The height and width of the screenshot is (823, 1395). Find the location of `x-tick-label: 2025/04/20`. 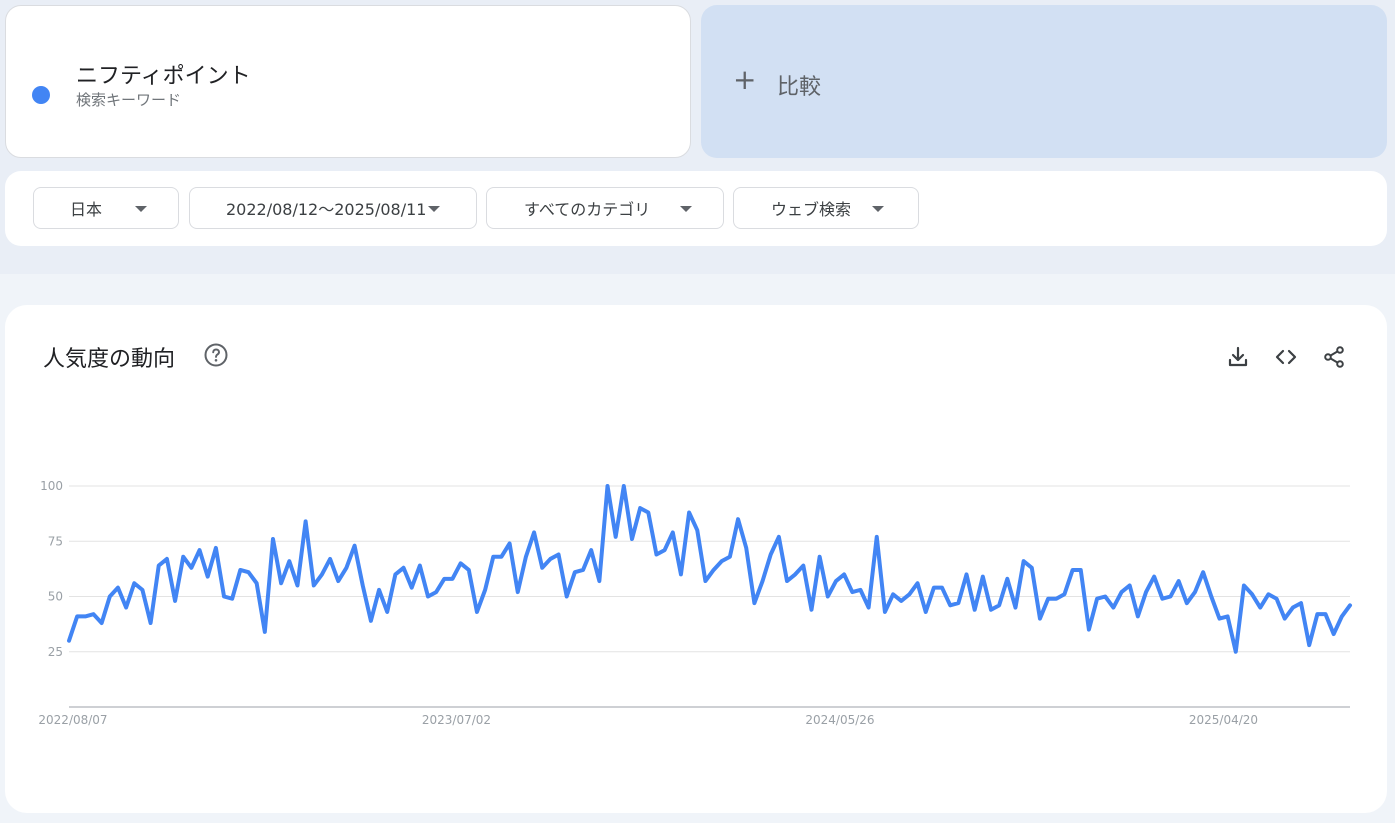

x-tick-label: 2025/04/20 is located at coordinates (1223, 720).